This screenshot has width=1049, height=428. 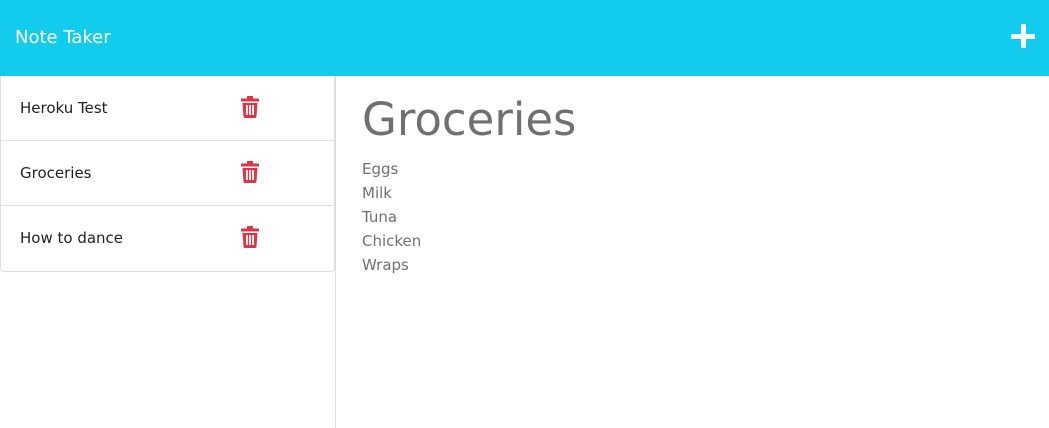 I want to click on note-text-line: Milk, so click(x=377, y=193).